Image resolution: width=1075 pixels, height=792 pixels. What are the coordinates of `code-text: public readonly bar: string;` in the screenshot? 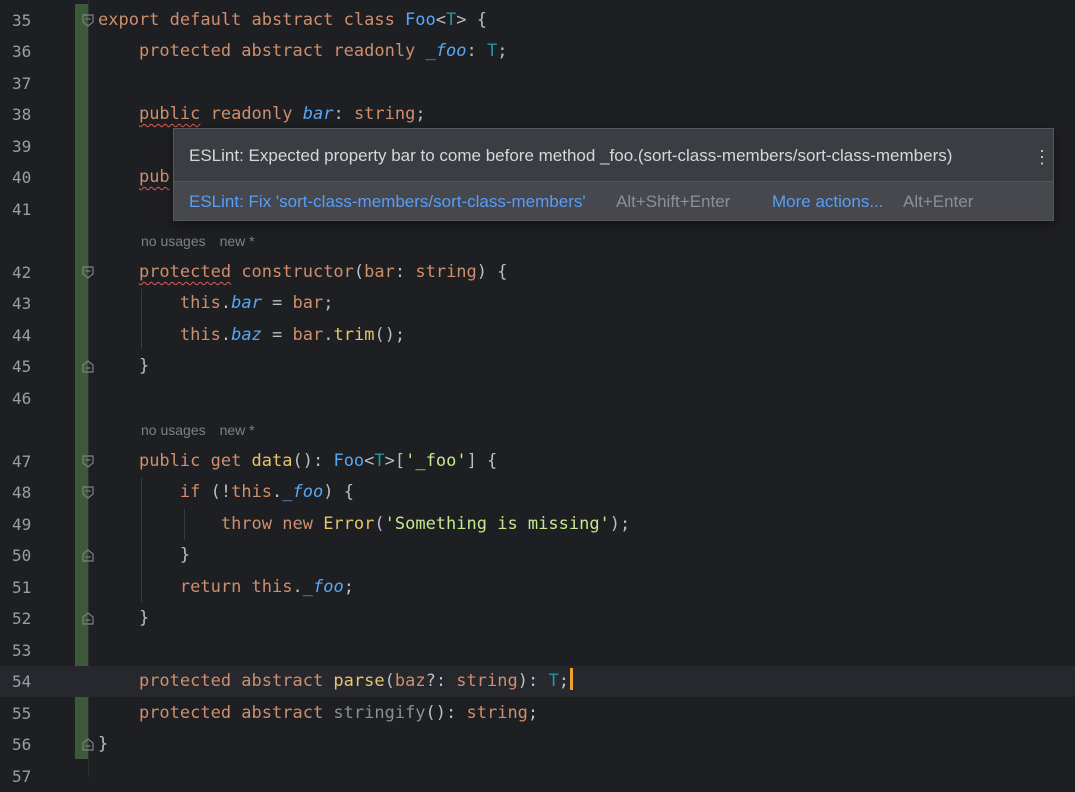 It's located at (262, 114).